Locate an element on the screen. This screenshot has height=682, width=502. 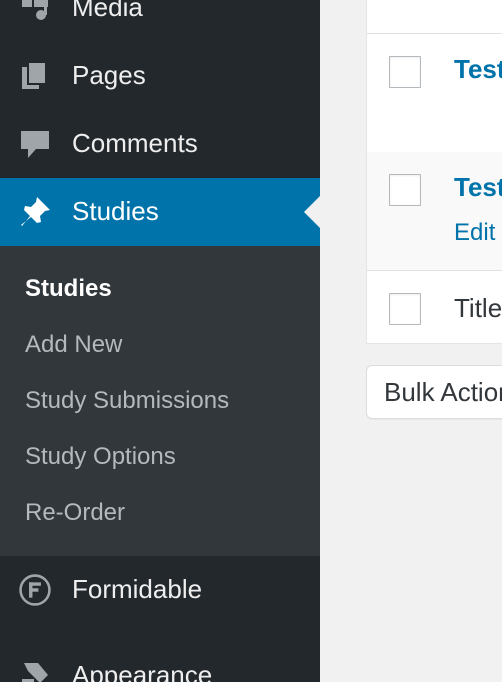
sidebar-item-label: Pages is located at coordinates (109, 74).